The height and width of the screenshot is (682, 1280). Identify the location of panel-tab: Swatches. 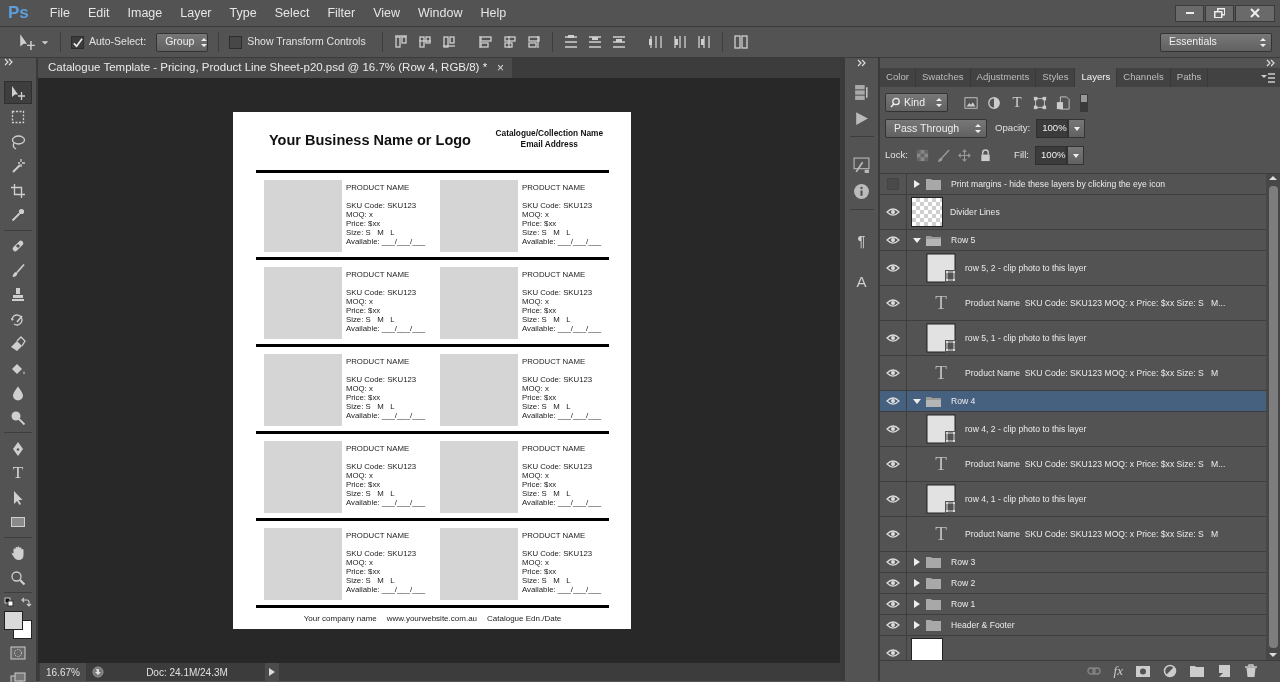
(943, 77).